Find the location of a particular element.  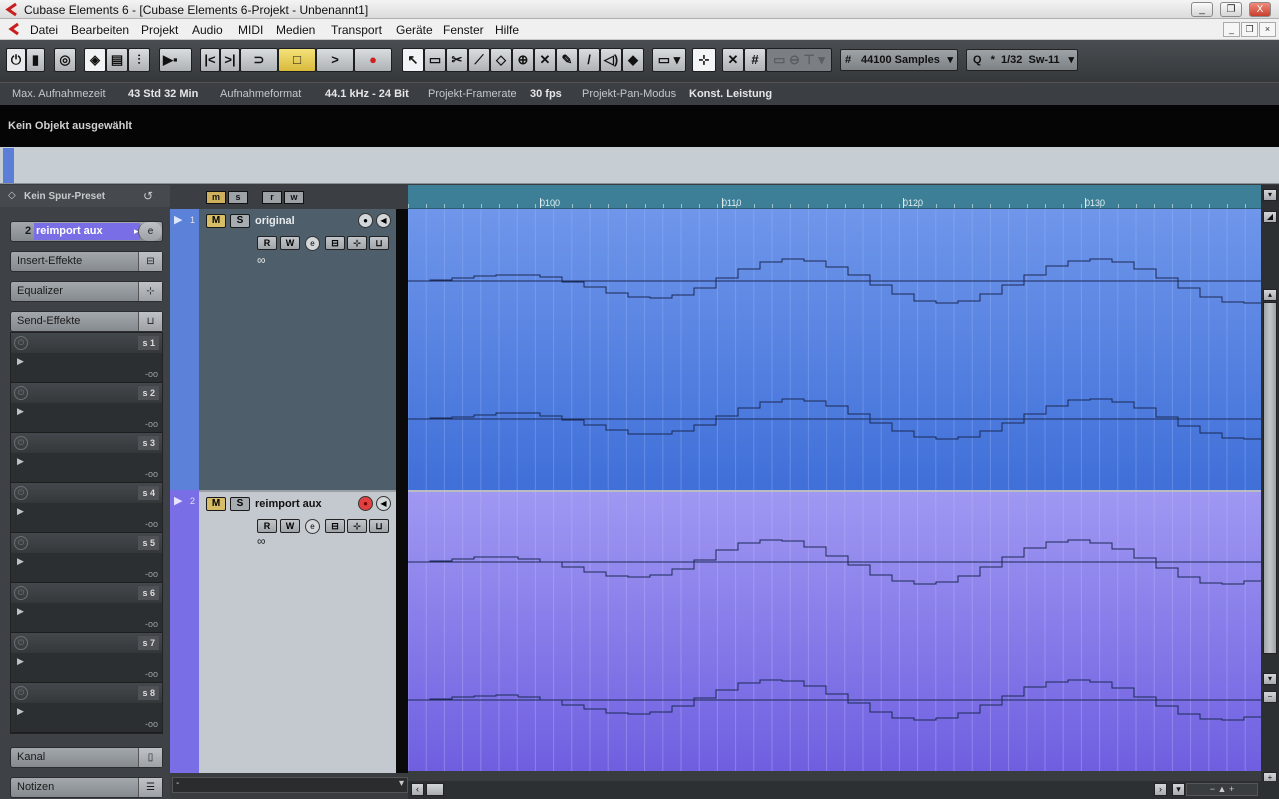

inspector-track-name: reimport aux is located at coordinates (87, 231).